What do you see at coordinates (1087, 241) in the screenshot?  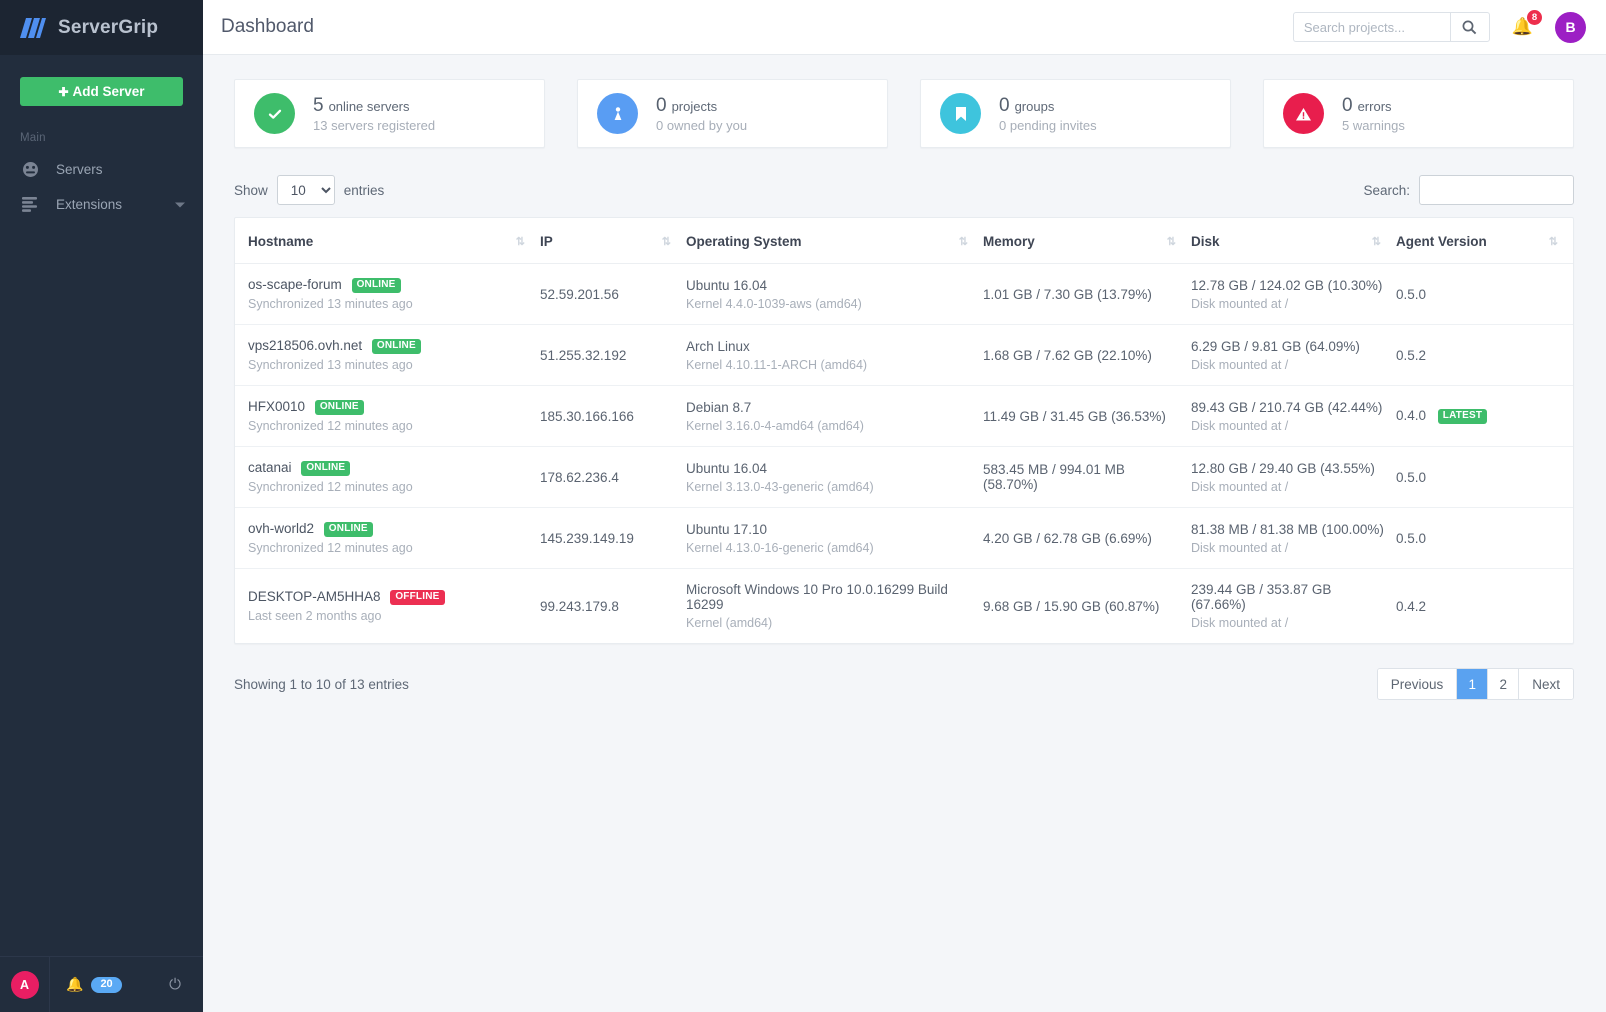 I see `column-header-memory: Memory ⇅` at bounding box center [1087, 241].